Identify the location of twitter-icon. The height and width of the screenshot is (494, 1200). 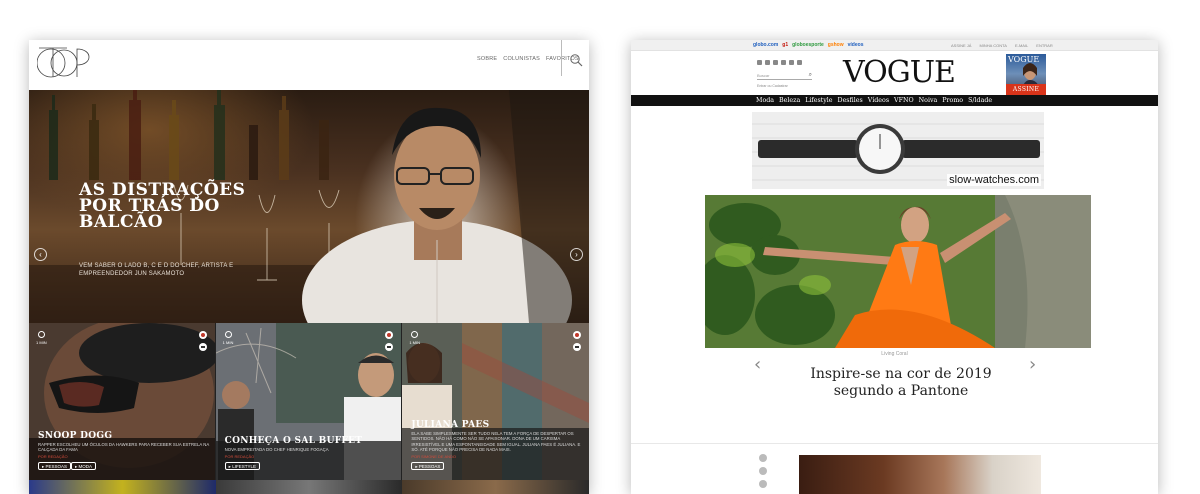
(767, 62).